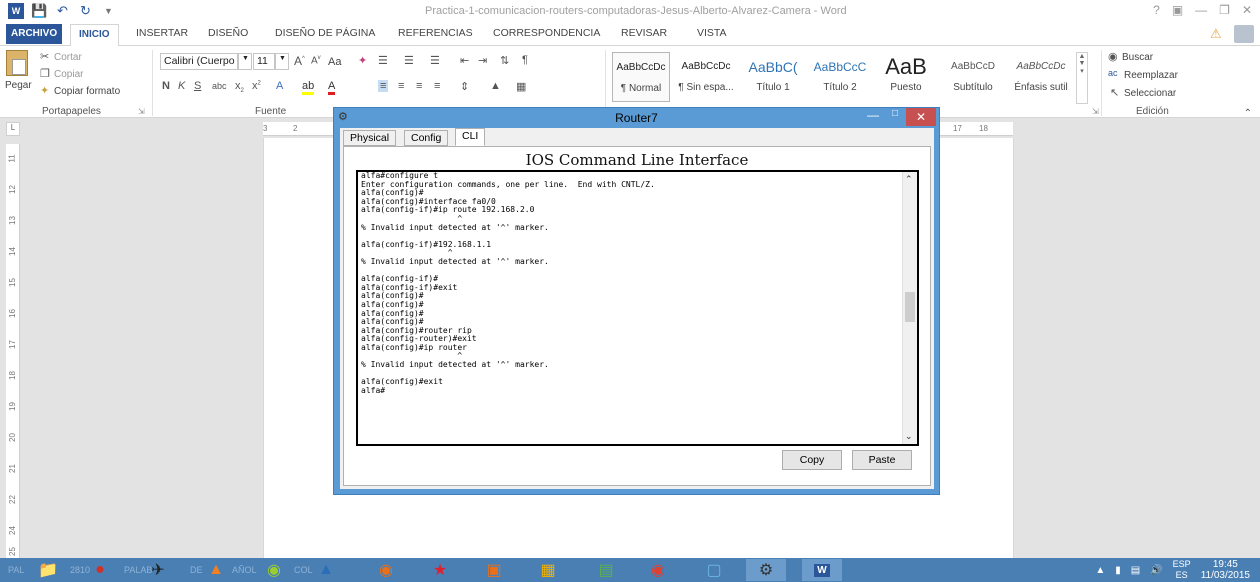 Image resolution: width=1260 pixels, height=582 pixels. Describe the element at coordinates (334, 62) in the screenshot. I see `change-case-button: Aa` at that location.